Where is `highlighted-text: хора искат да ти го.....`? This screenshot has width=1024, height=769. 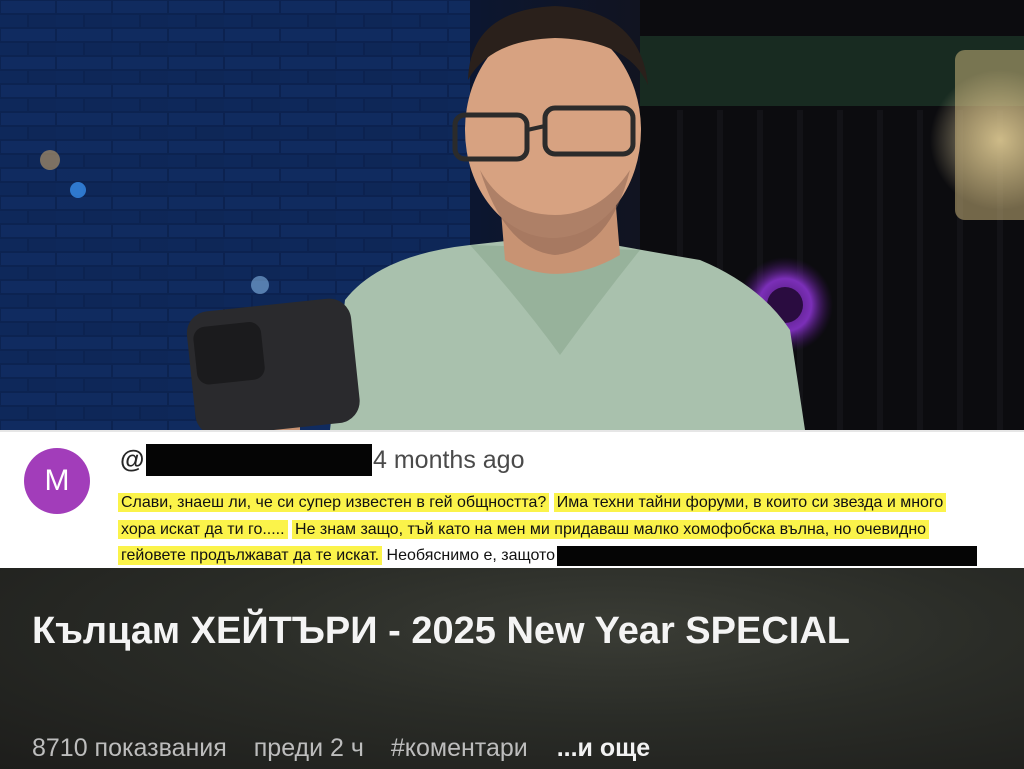 highlighted-text: хора искат да ти го..... is located at coordinates (203, 529).